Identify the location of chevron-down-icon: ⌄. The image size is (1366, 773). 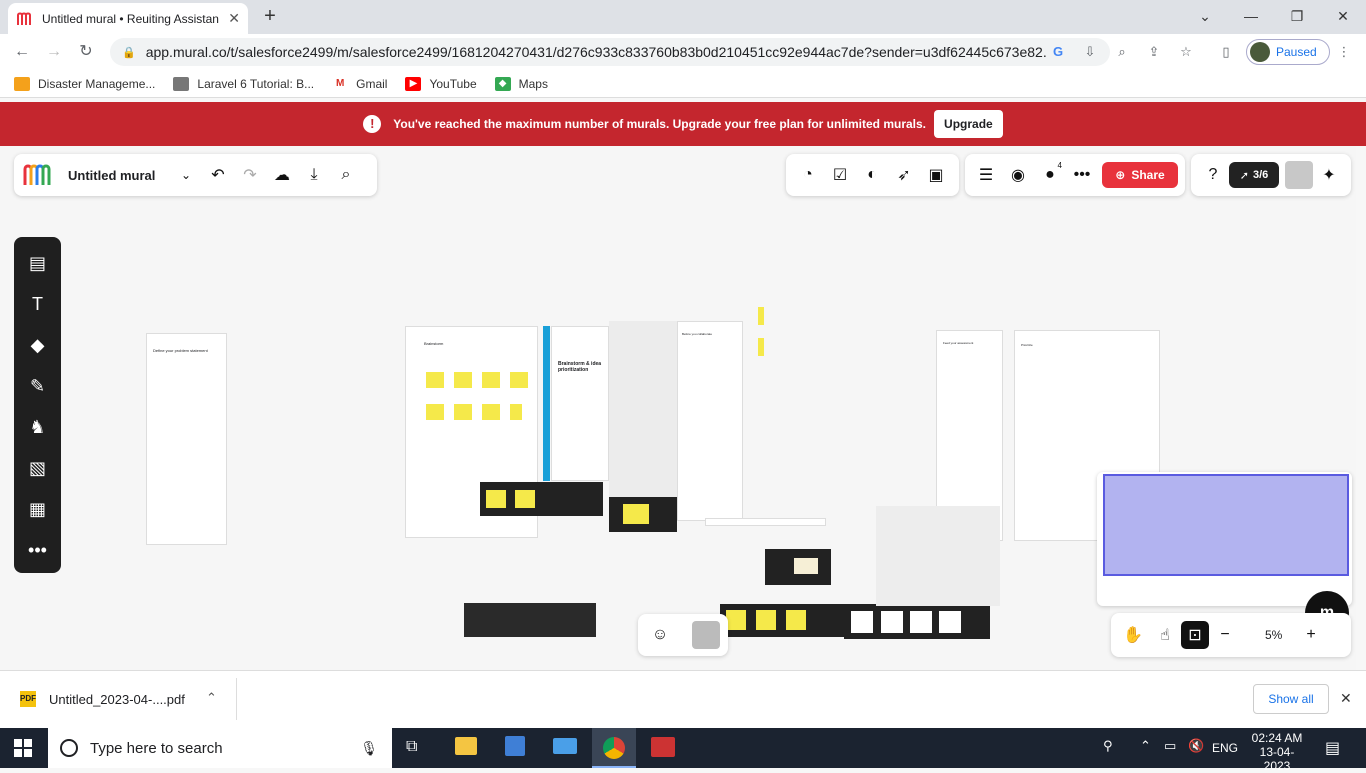
(186, 175).